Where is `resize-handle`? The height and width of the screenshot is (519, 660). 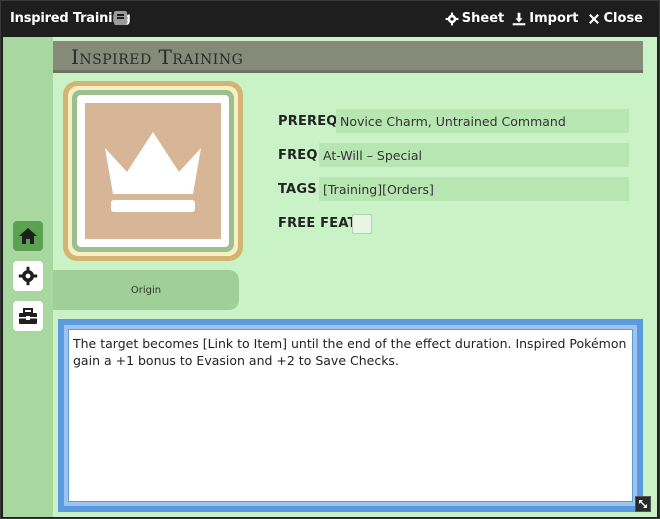 resize-handle is located at coordinates (643, 504).